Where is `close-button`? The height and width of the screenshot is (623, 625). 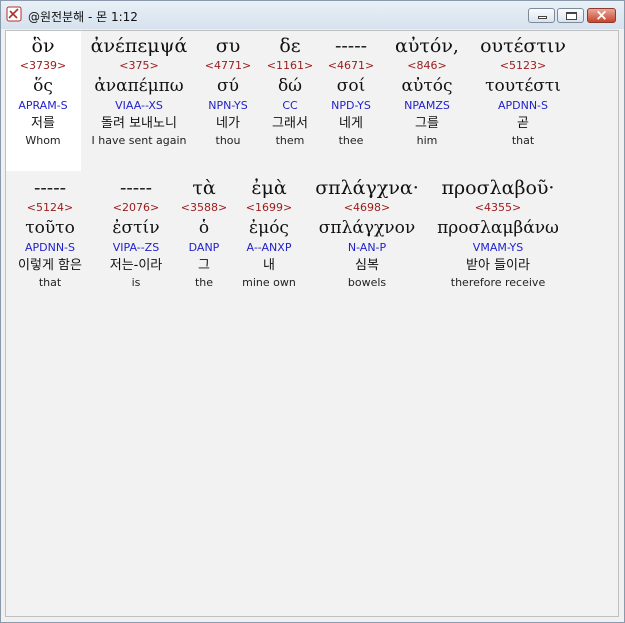 close-button is located at coordinates (601, 15).